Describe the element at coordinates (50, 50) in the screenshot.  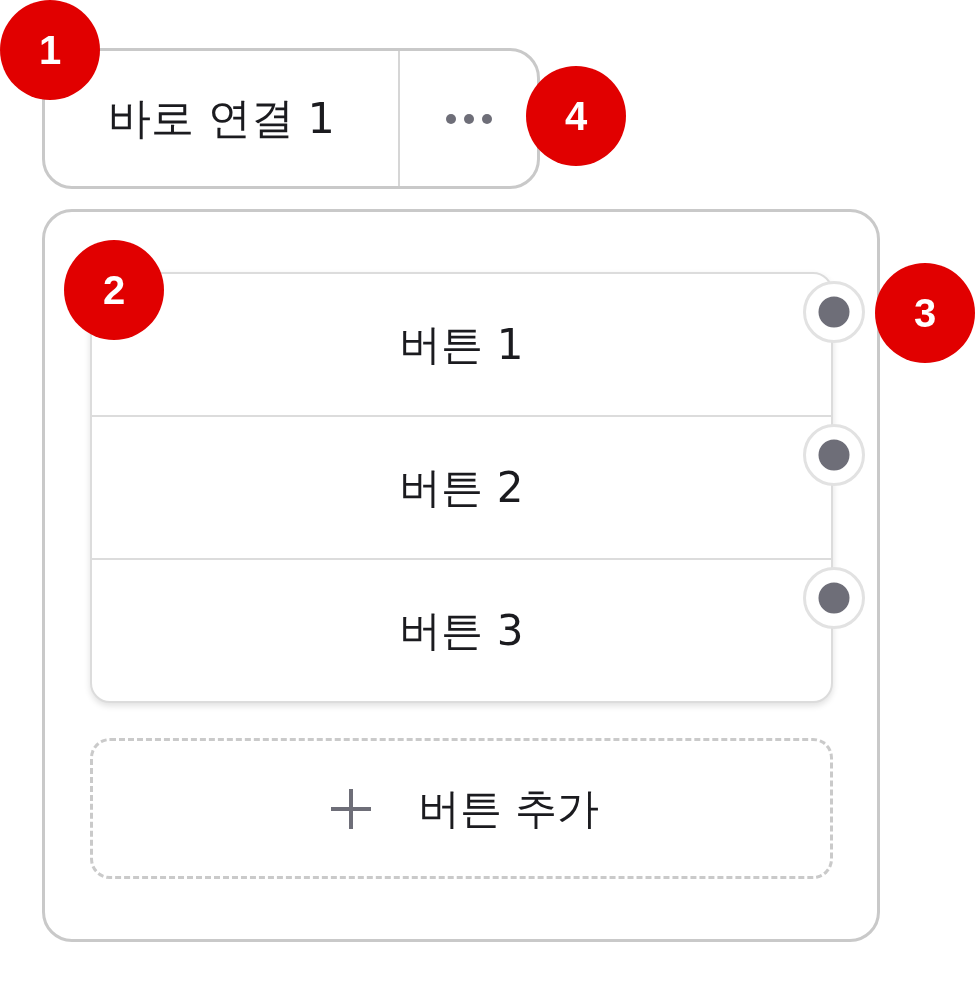
I see `callout-number: 1` at that location.